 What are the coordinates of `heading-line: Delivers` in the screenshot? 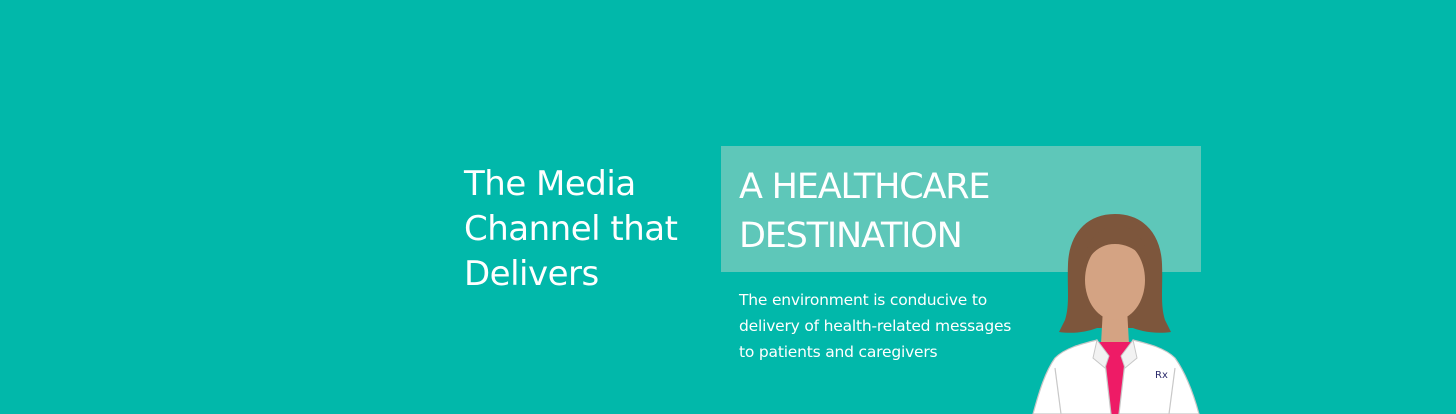 It's located at (531, 274).